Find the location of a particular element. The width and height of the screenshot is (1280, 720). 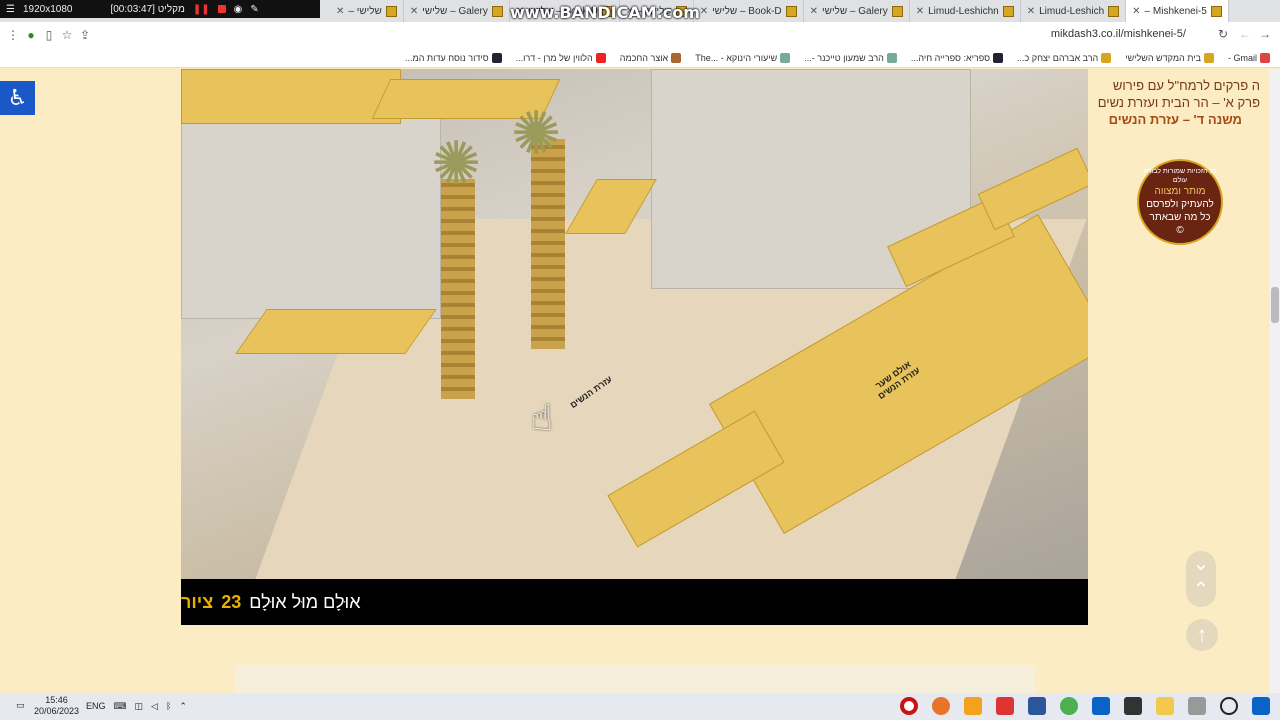

share-icon: ⇪ is located at coordinates (85, 35).